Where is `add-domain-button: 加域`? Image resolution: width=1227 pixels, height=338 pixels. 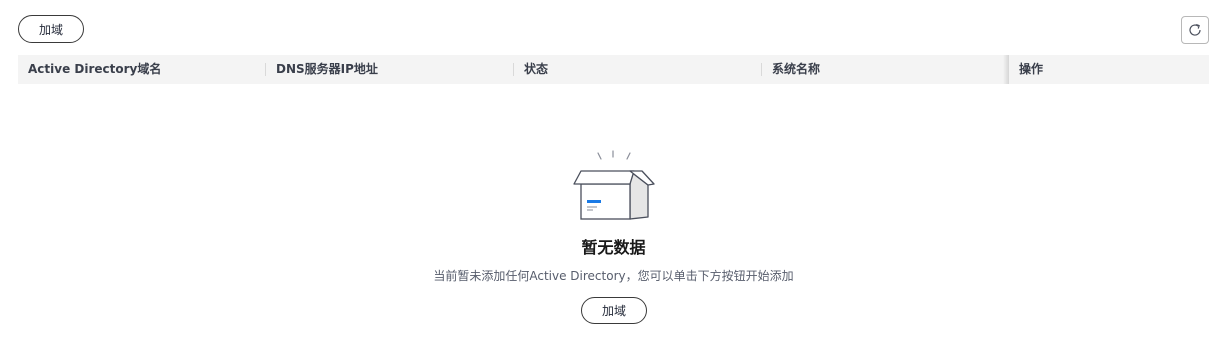 add-domain-button: 加域 is located at coordinates (51, 29).